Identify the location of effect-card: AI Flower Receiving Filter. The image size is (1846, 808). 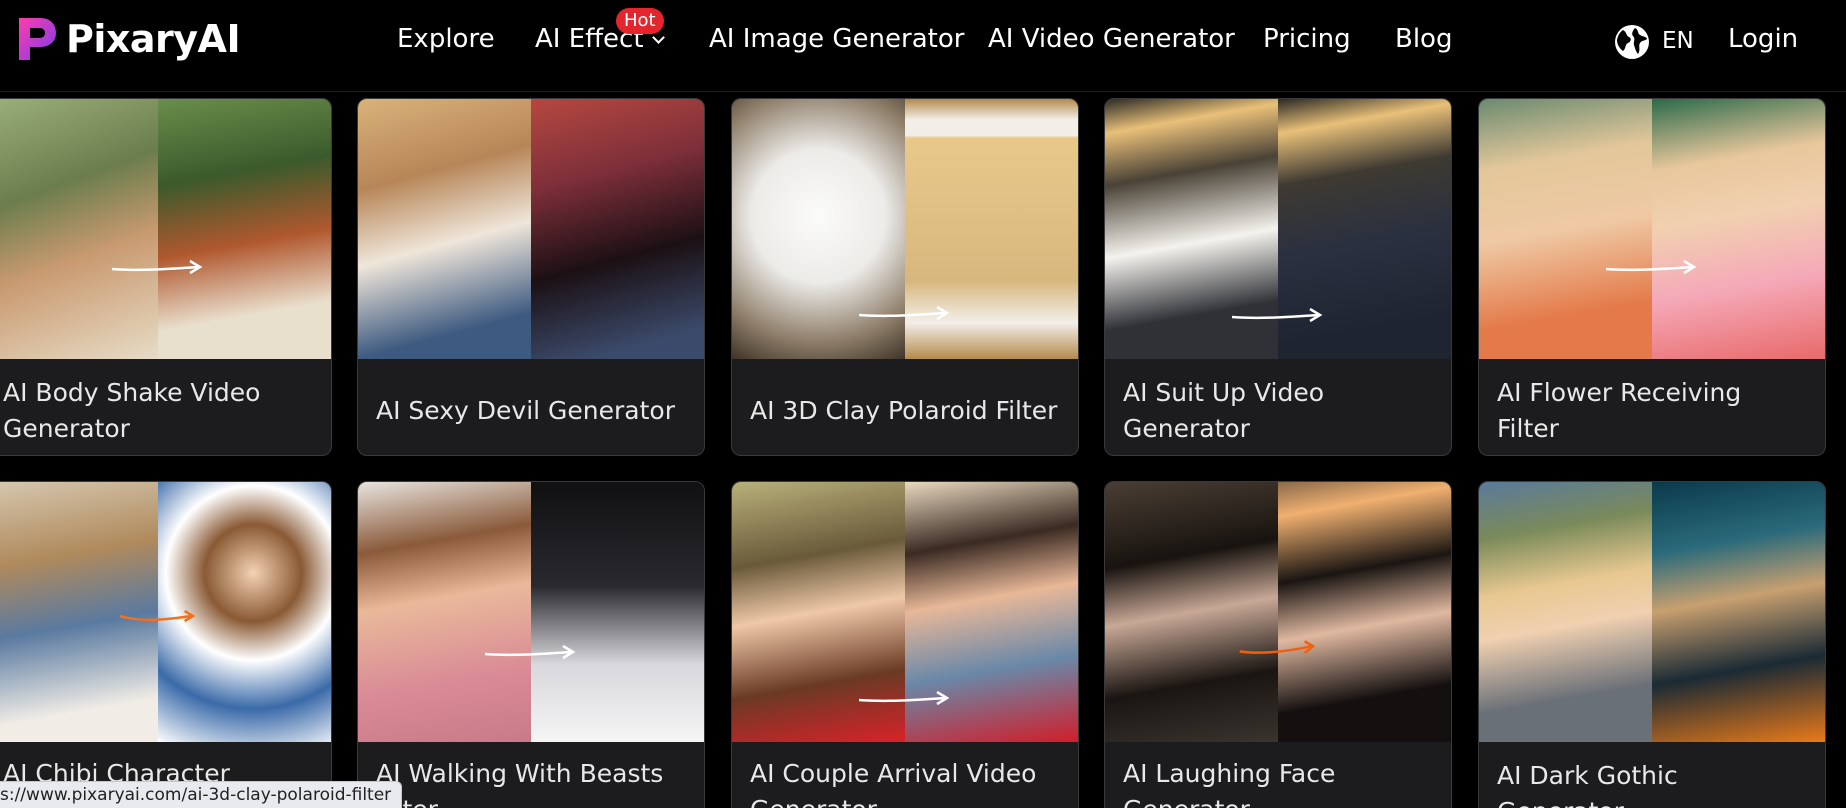
(1652, 277).